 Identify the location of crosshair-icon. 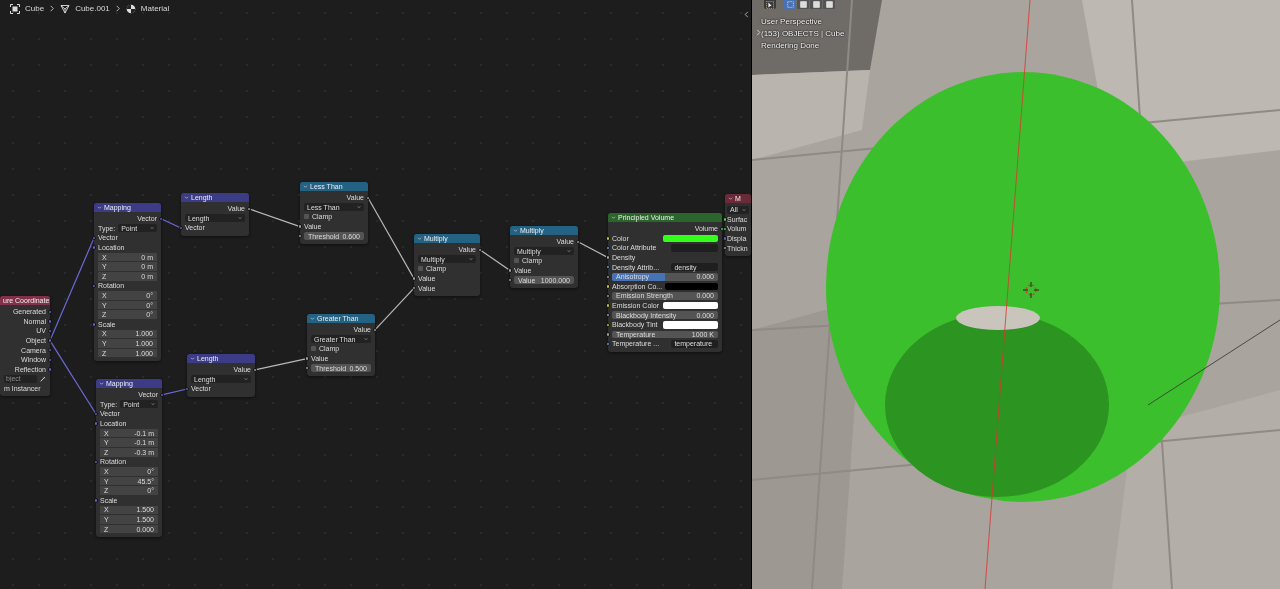
(1031, 290).